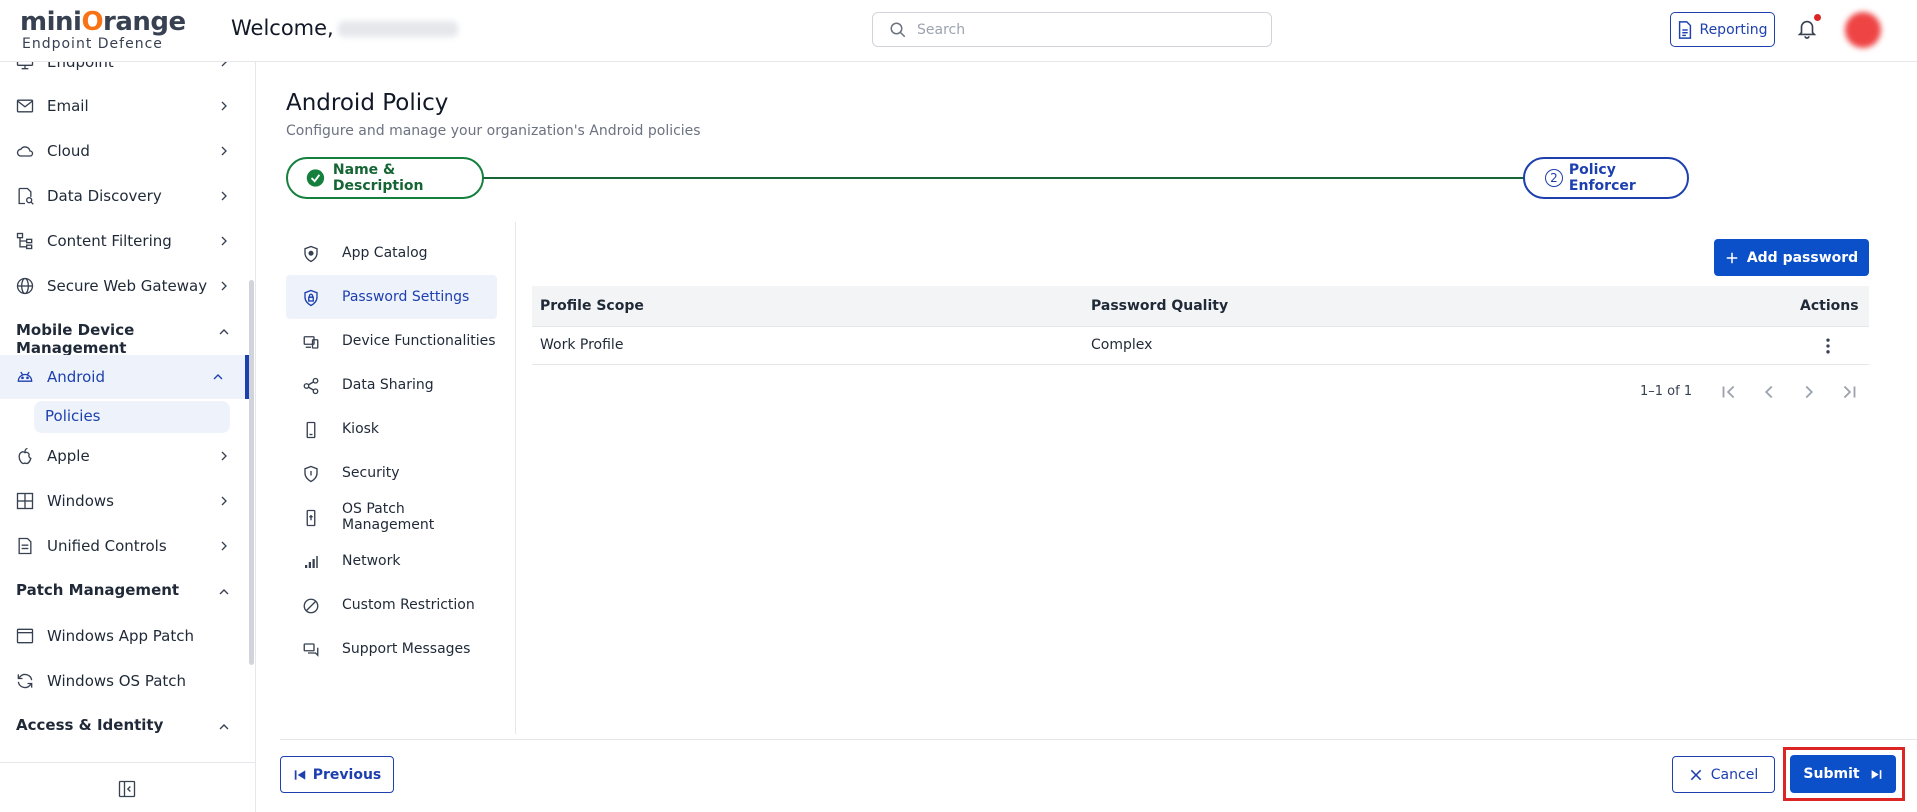  I want to click on sidebar-subitem-policies: Policies, so click(132, 417).